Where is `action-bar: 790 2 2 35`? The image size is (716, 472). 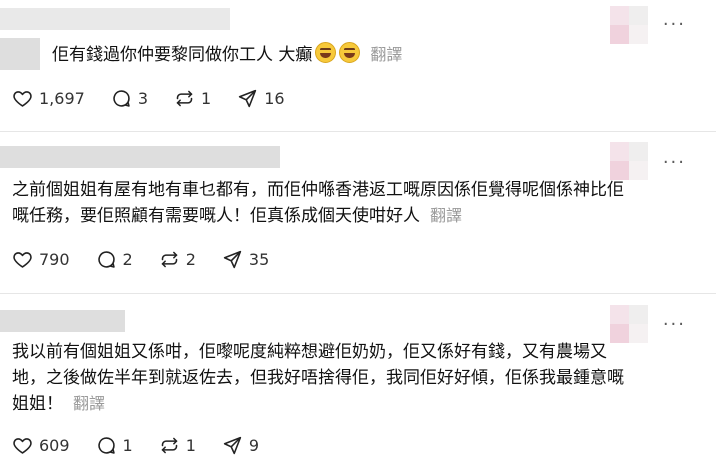 action-bar: 790 2 2 35 is located at coordinates (153, 259).